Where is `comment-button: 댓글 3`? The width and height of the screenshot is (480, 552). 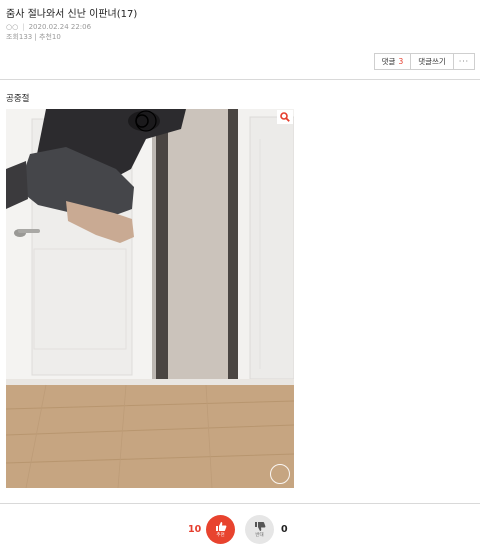 comment-button: 댓글 3 is located at coordinates (392, 61).